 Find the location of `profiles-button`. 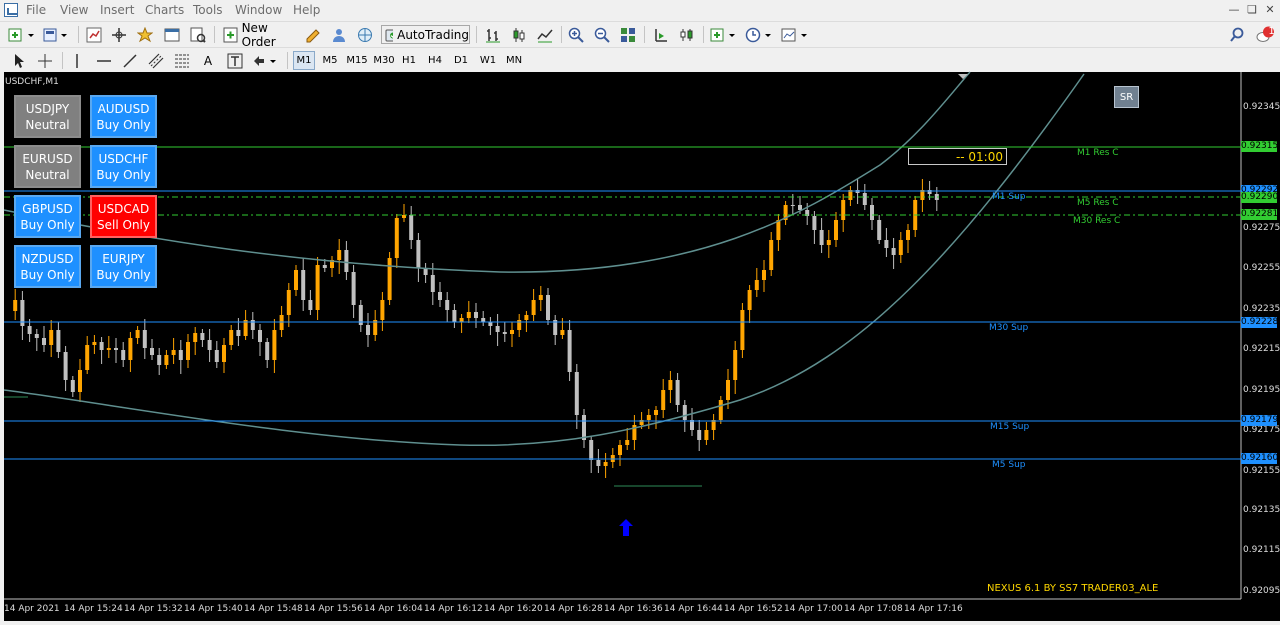

profiles-button is located at coordinates (58, 34).